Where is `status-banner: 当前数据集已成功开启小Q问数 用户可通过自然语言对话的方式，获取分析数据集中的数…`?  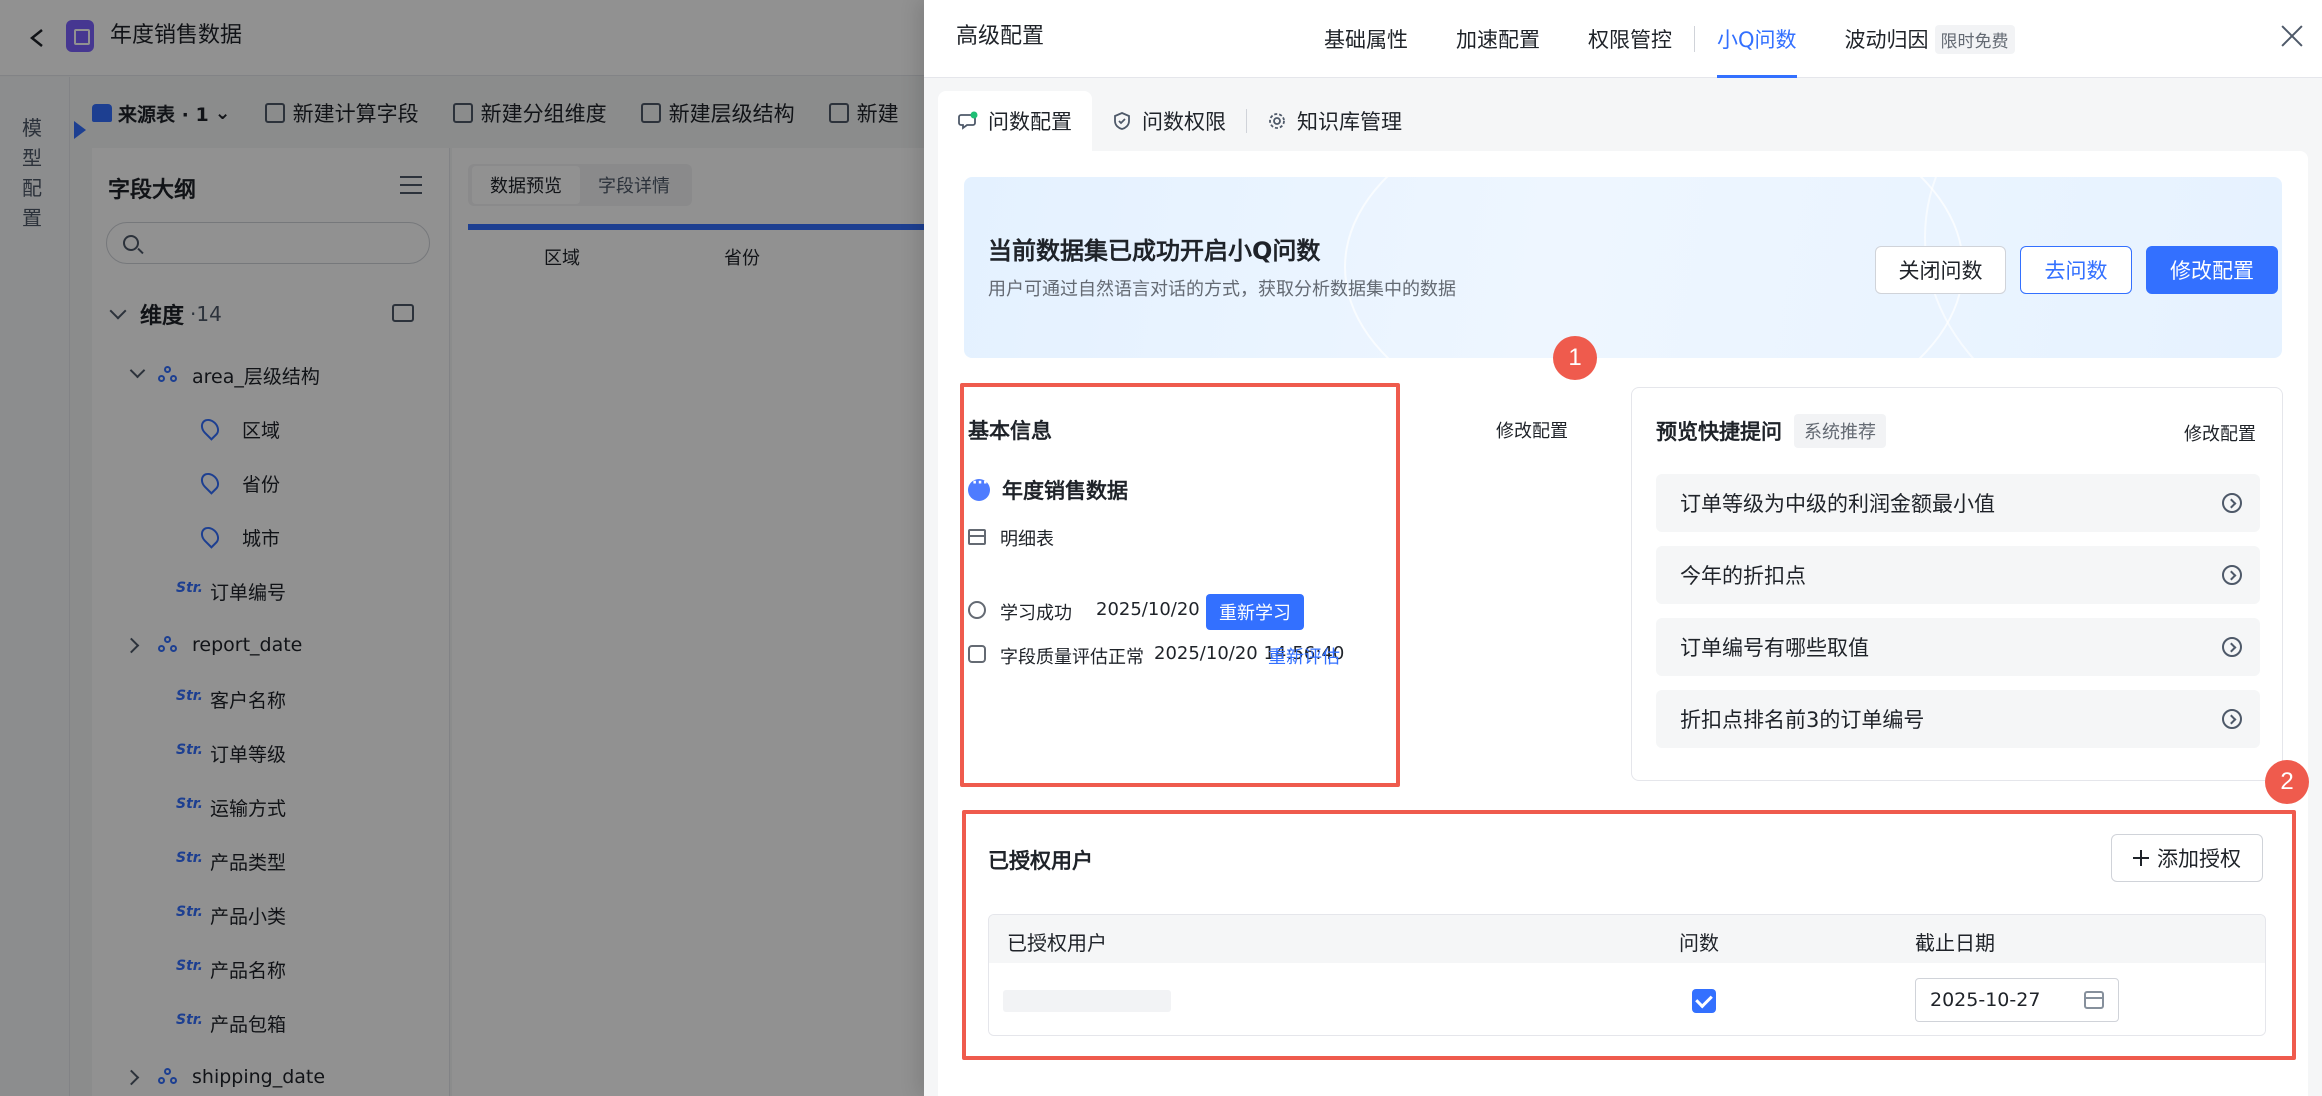
status-banner: 当前数据集已成功开启小Q问数 用户可通过自然语言对话的方式，获取分析数据集中的数… is located at coordinates (1623, 267).